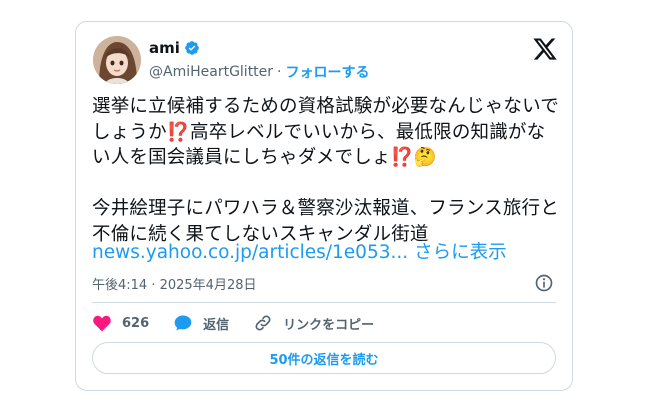  Describe the element at coordinates (183, 323) in the screenshot. I see `reply-bubble-icon` at that location.